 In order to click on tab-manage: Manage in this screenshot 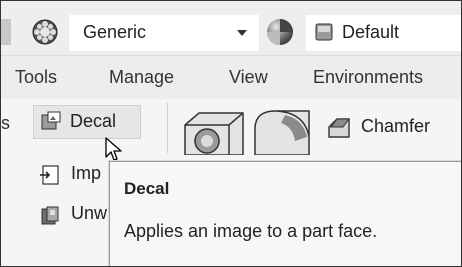, I will do `click(141, 77)`.